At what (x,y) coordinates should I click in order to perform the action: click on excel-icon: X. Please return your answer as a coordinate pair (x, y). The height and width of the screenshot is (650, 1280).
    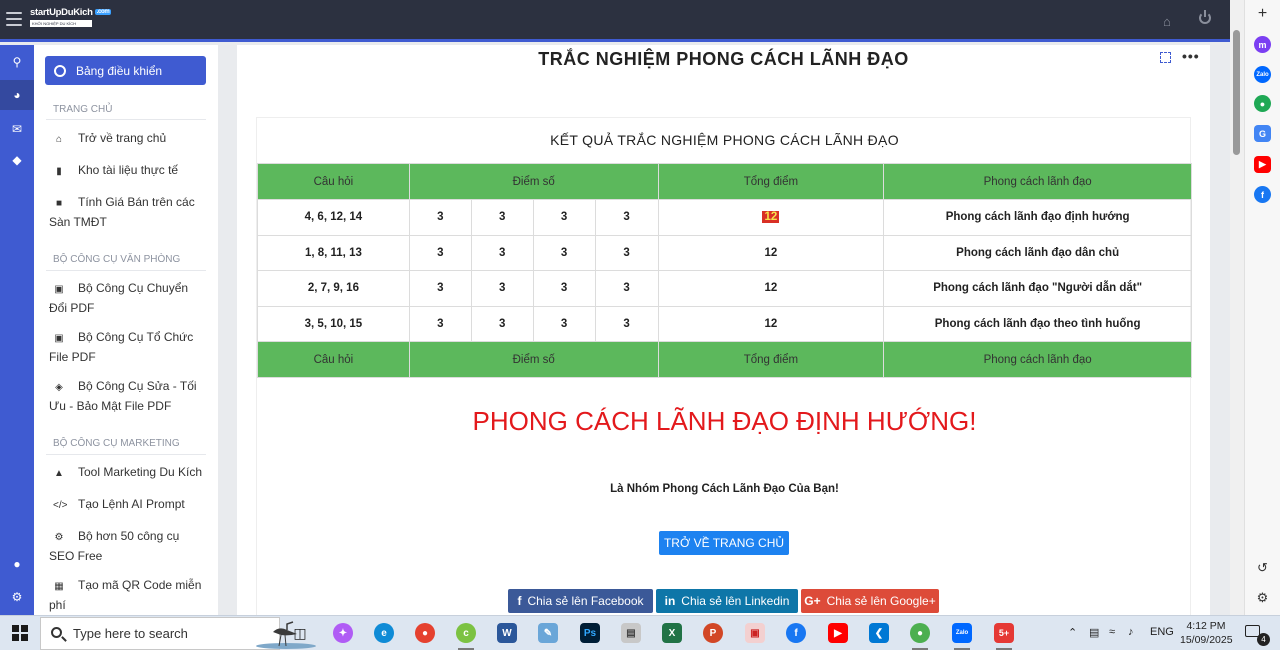
    Looking at the image, I should click on (672, 633).